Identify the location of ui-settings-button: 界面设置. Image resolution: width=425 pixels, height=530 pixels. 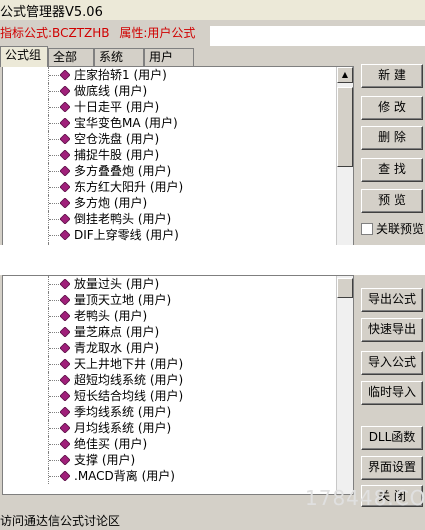
(392, 468).